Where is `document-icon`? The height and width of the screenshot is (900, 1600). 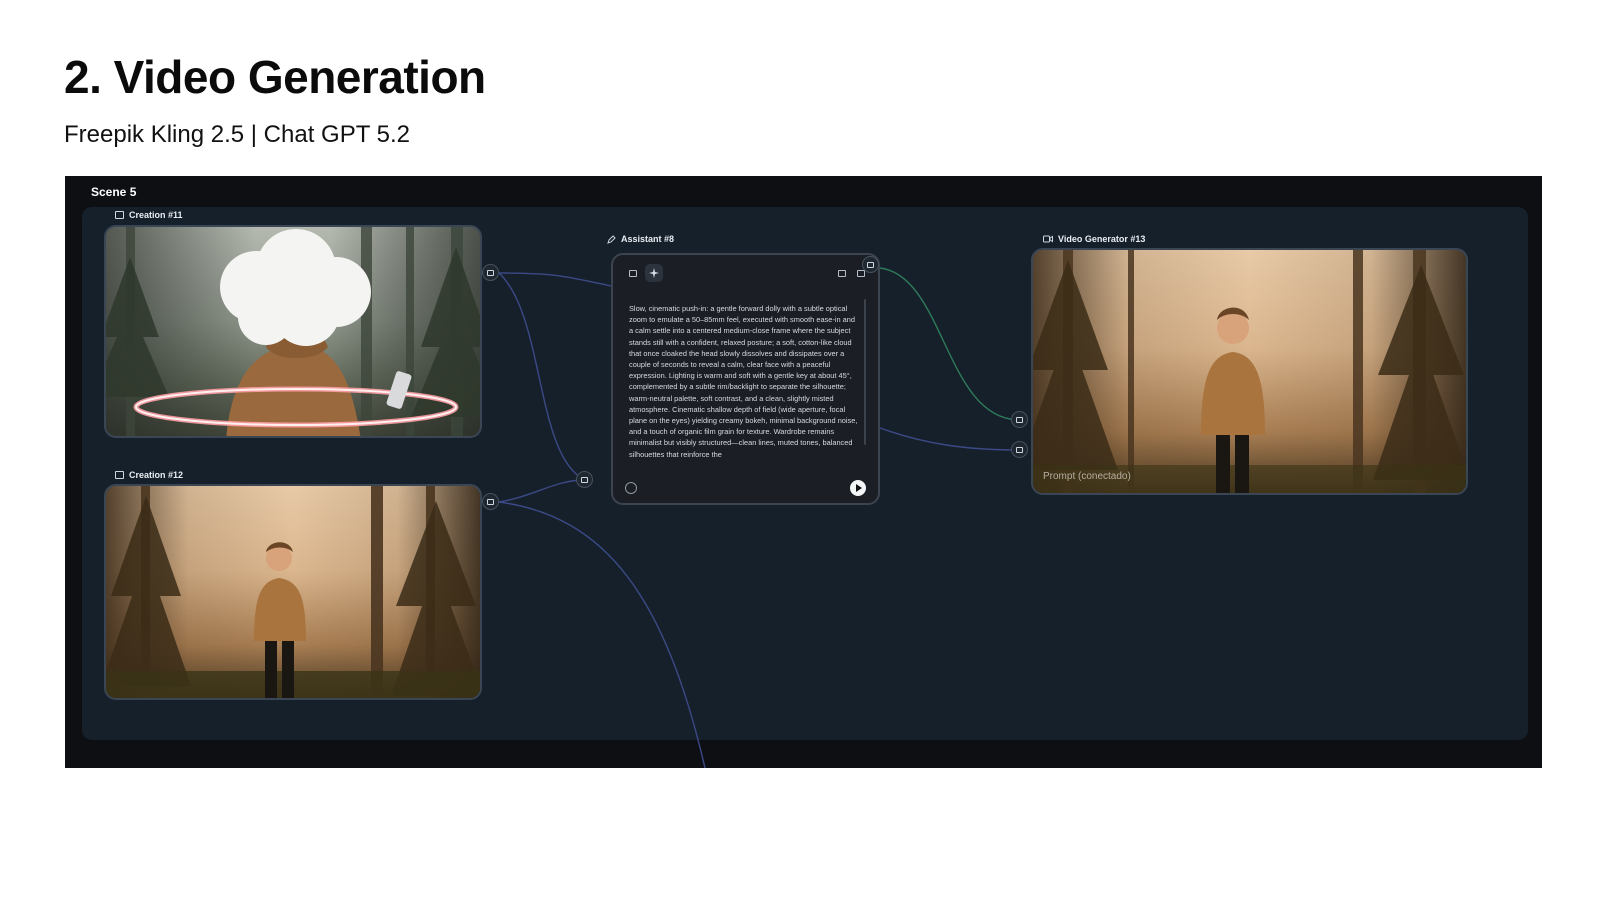
document-icon is located at coordinates (633, 273).